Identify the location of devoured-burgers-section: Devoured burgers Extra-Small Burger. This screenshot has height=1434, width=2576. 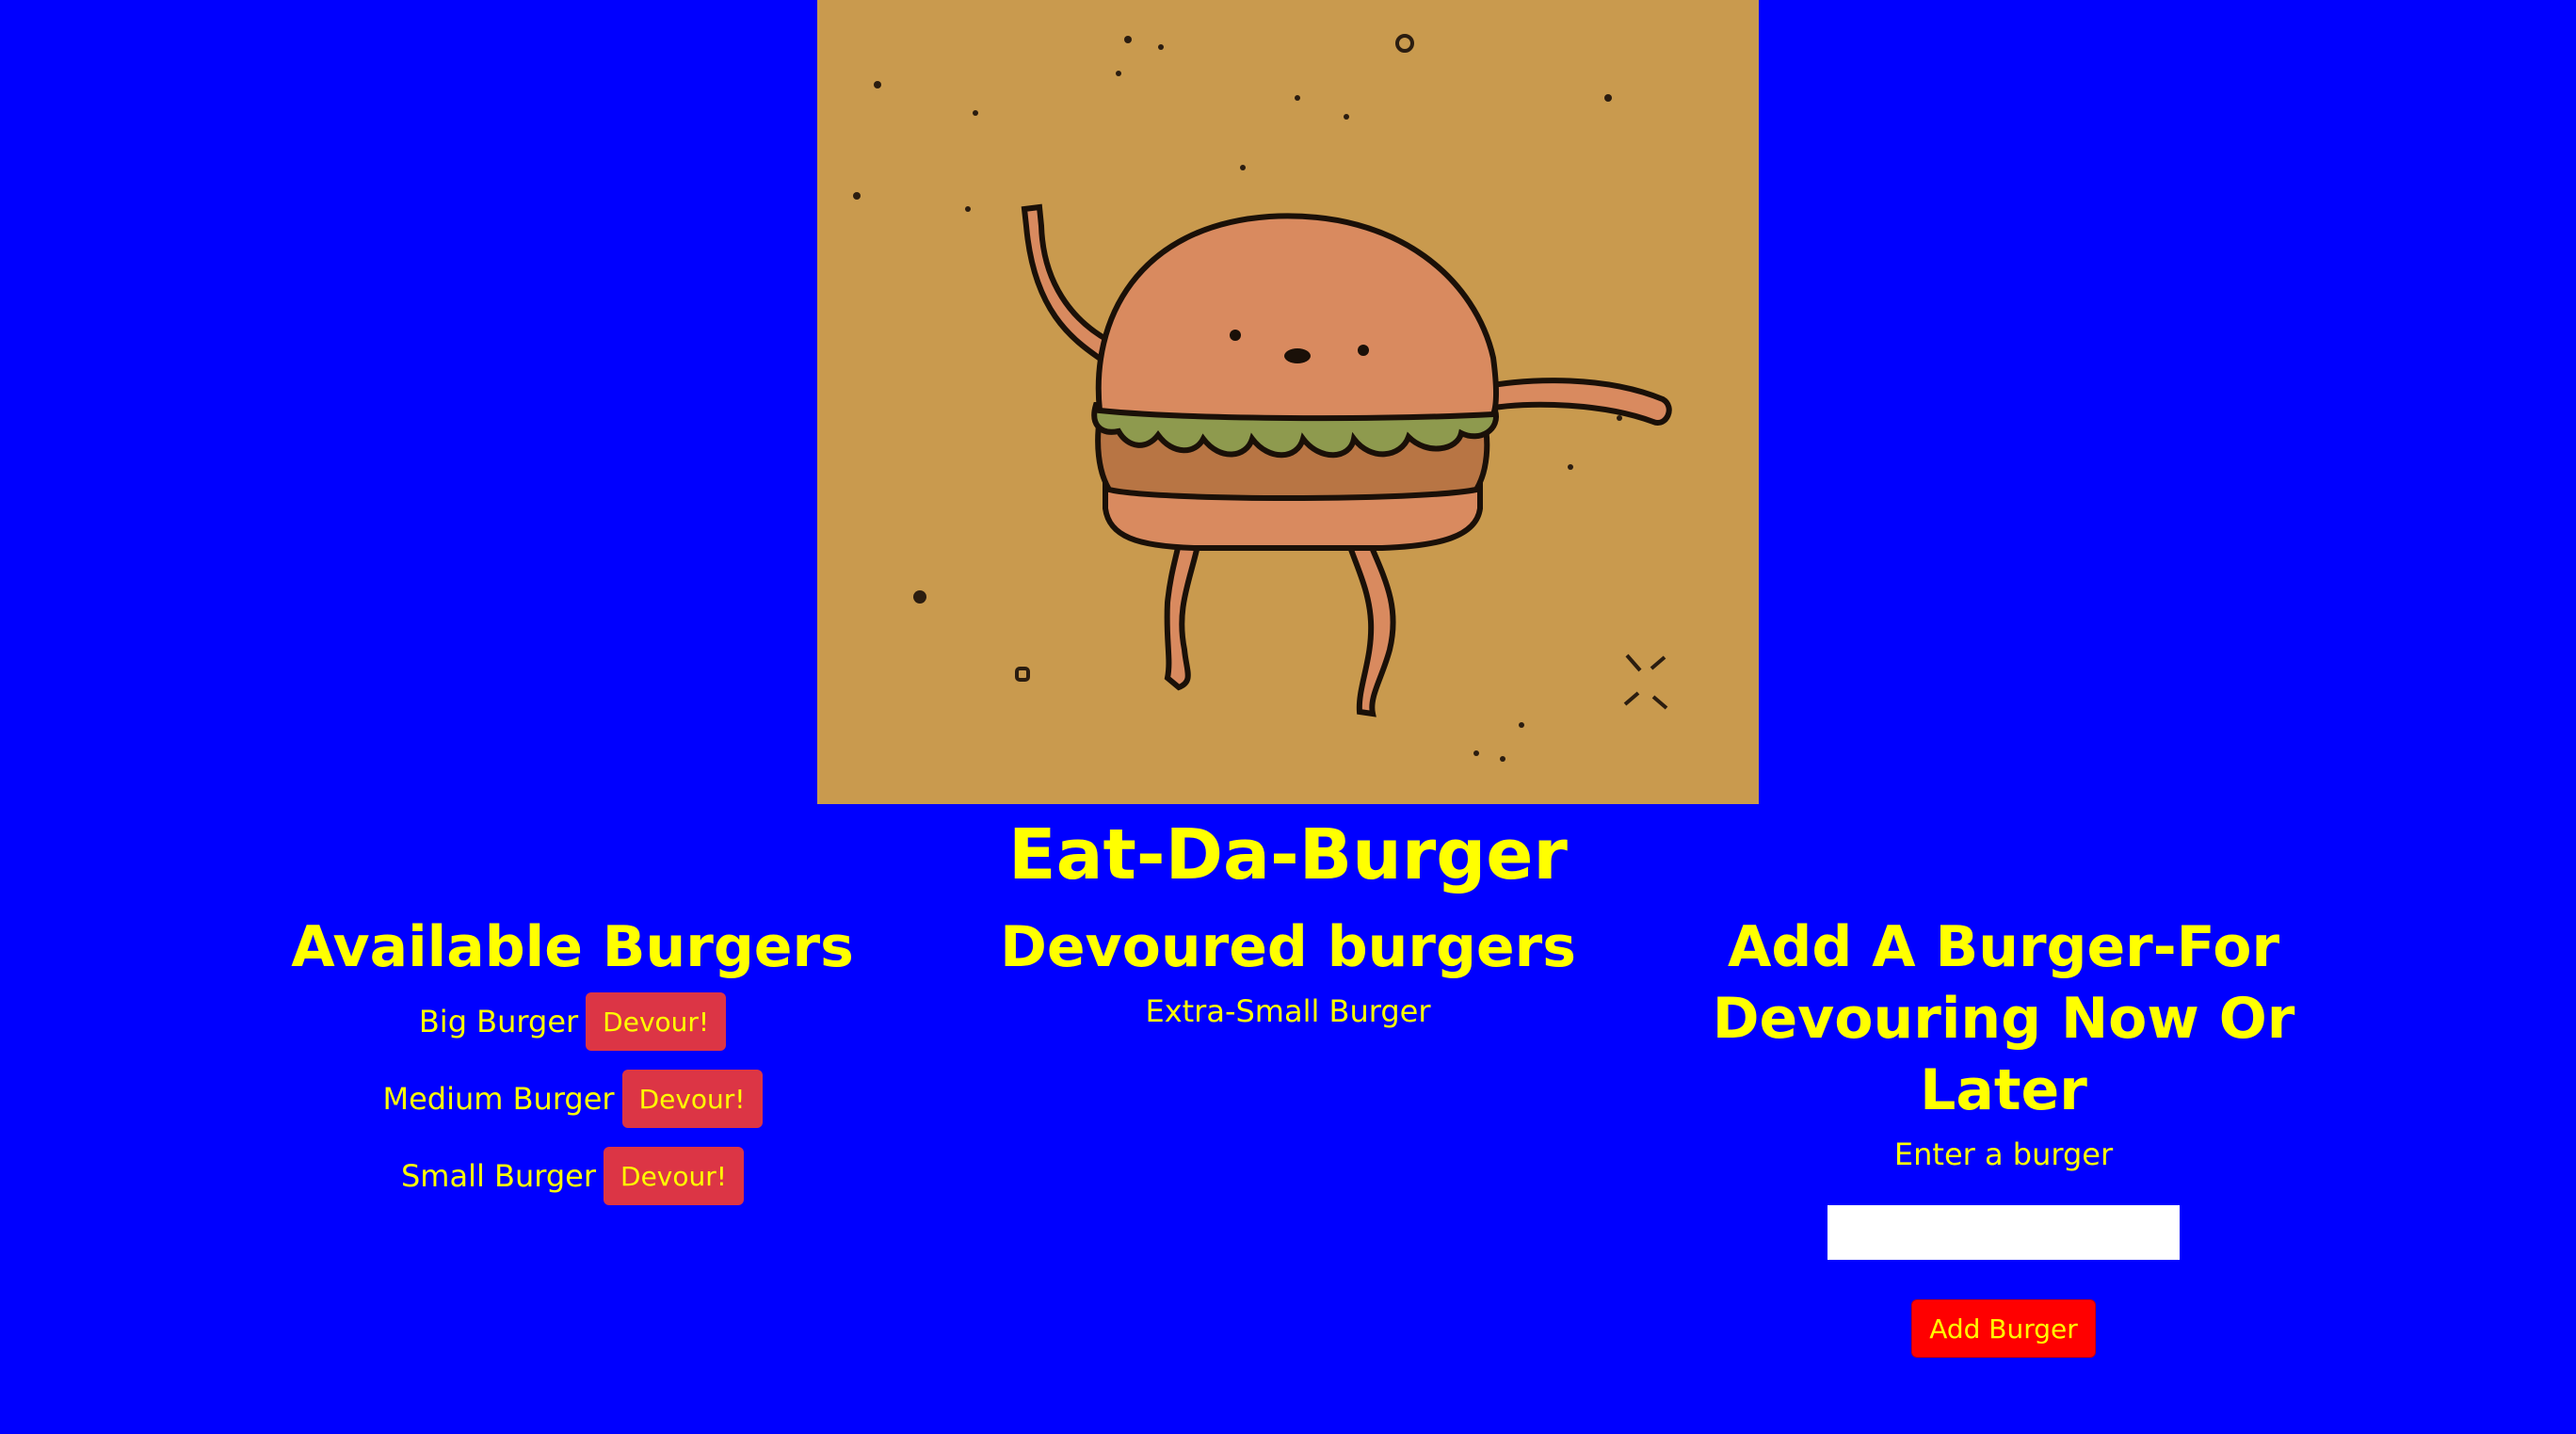
(1288, 971).